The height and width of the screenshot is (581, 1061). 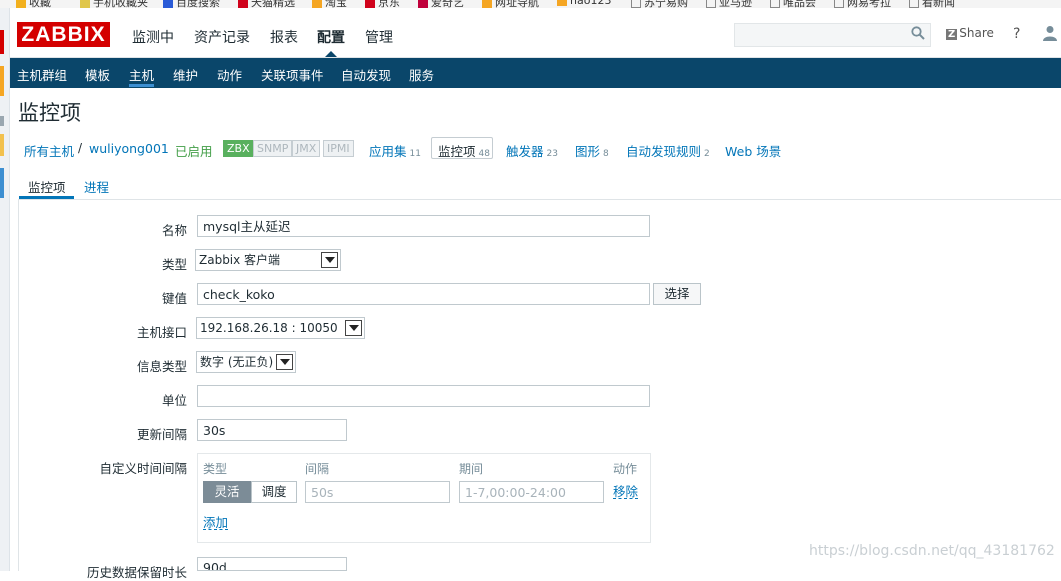 I want to click on info-type-label: 信息类型, so click(x=161, y=366).